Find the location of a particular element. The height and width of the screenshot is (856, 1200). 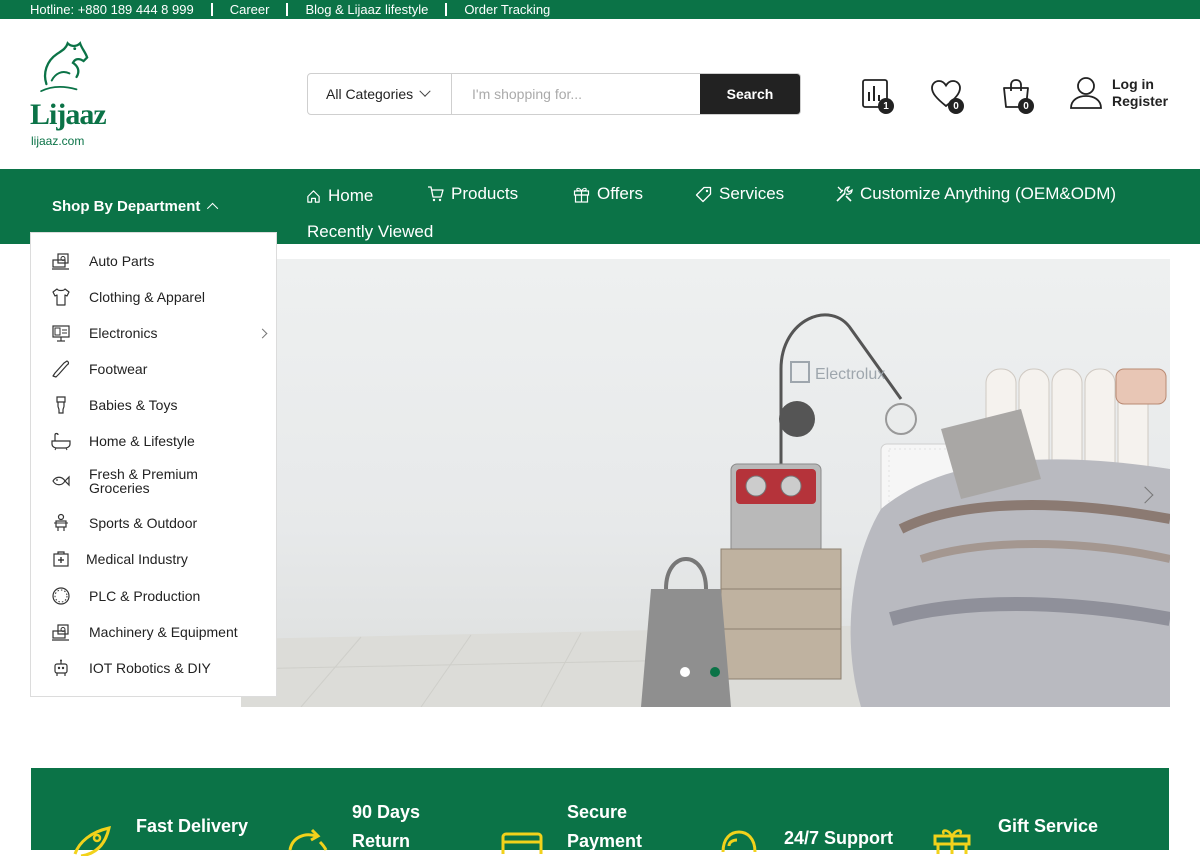

dept-medical: Medical Industry is located at coordinates (158, 559).